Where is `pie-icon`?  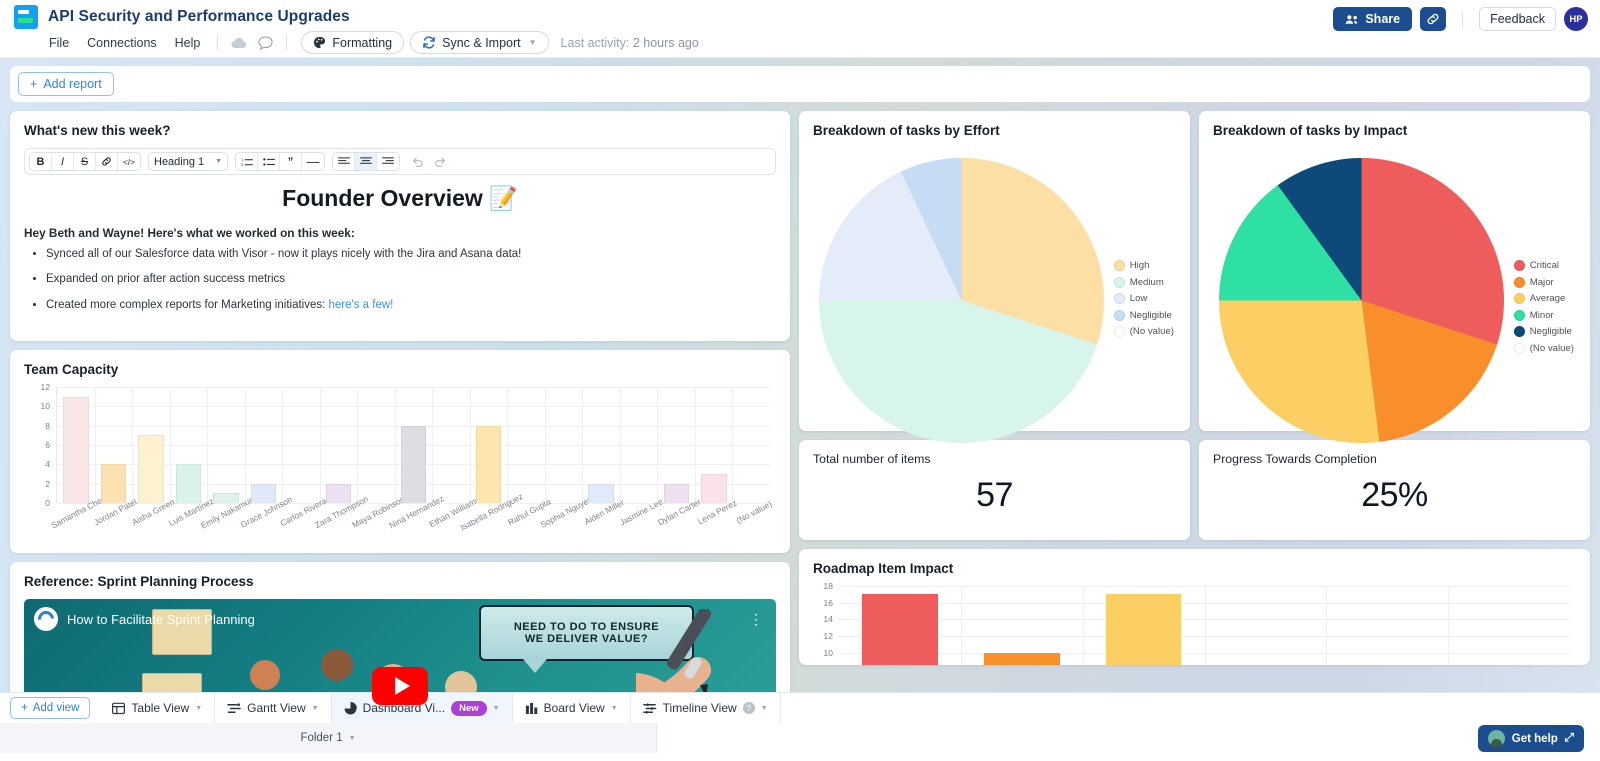 pie-icon is located at coordinates (350, 708).